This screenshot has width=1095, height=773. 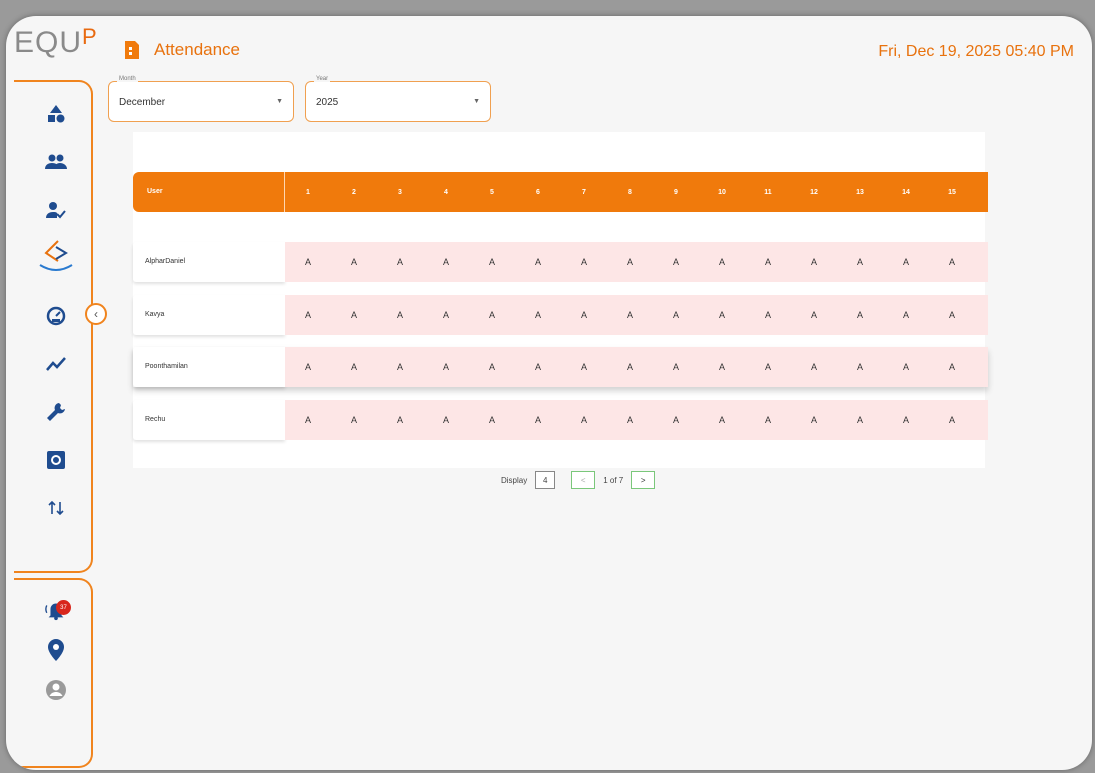 I want to click on table-row: Kavya A A A A A A A A A A A A A A A, so click(x=560, y=315).